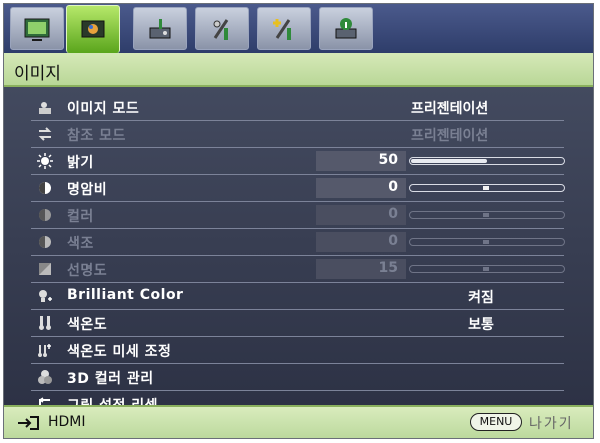 This screenshot has height=443, width=600. I want to click on menu-item-brilliant-color: Brilliant Color 켜짐, so click(297, 296).